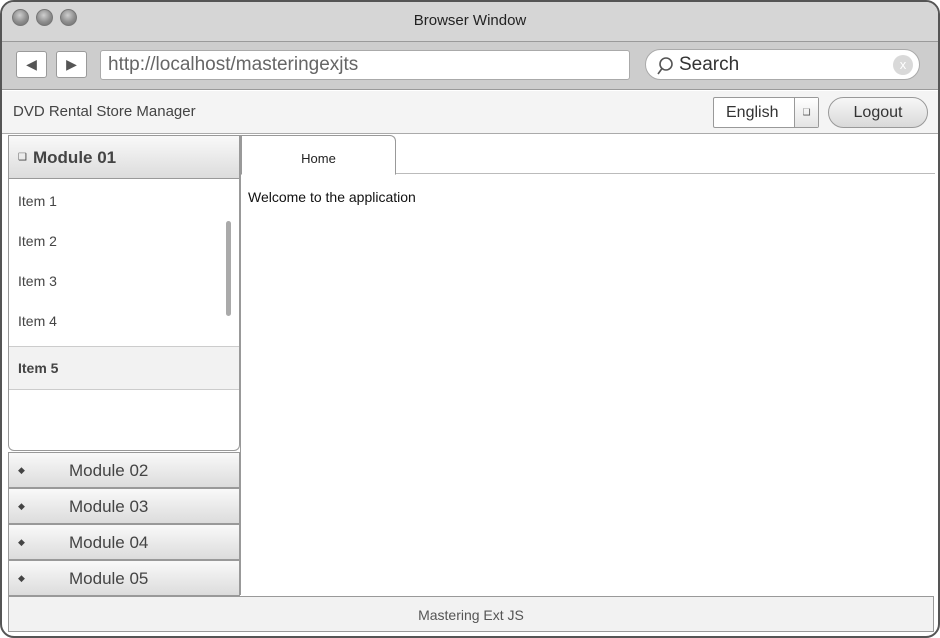  I want to click on language-select: English ❑, so click(766, 112).